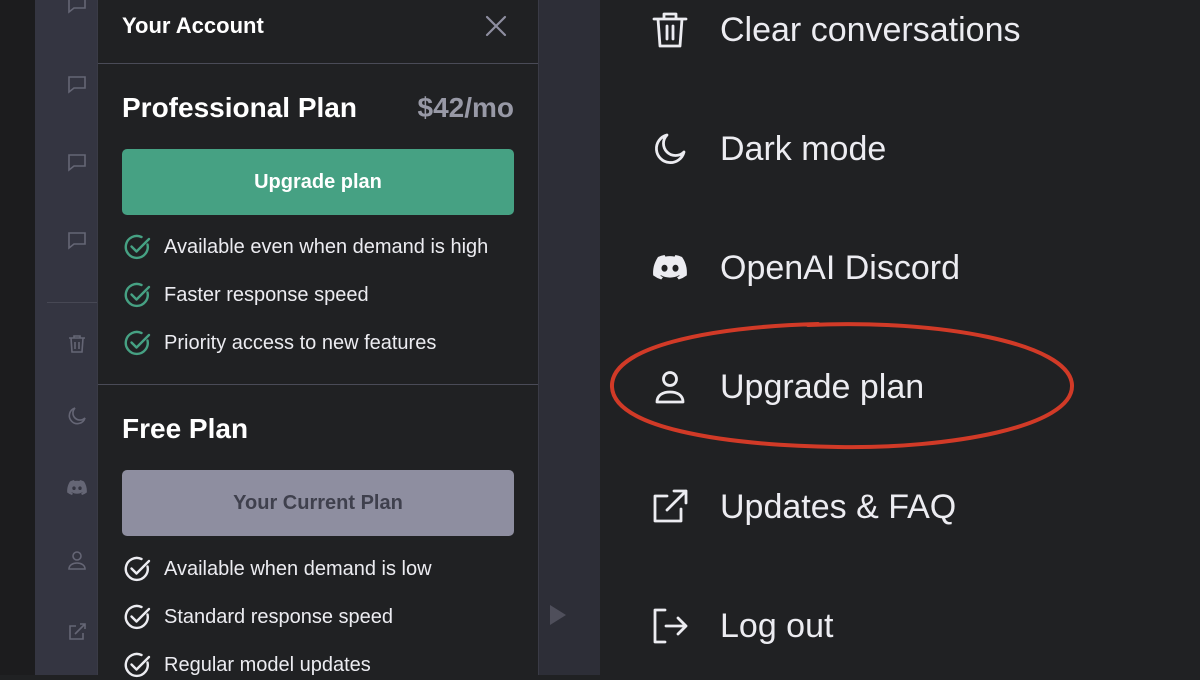  Describe the element at coordinates (77, 560) in the screenshot. I see `user-icon` at that location.